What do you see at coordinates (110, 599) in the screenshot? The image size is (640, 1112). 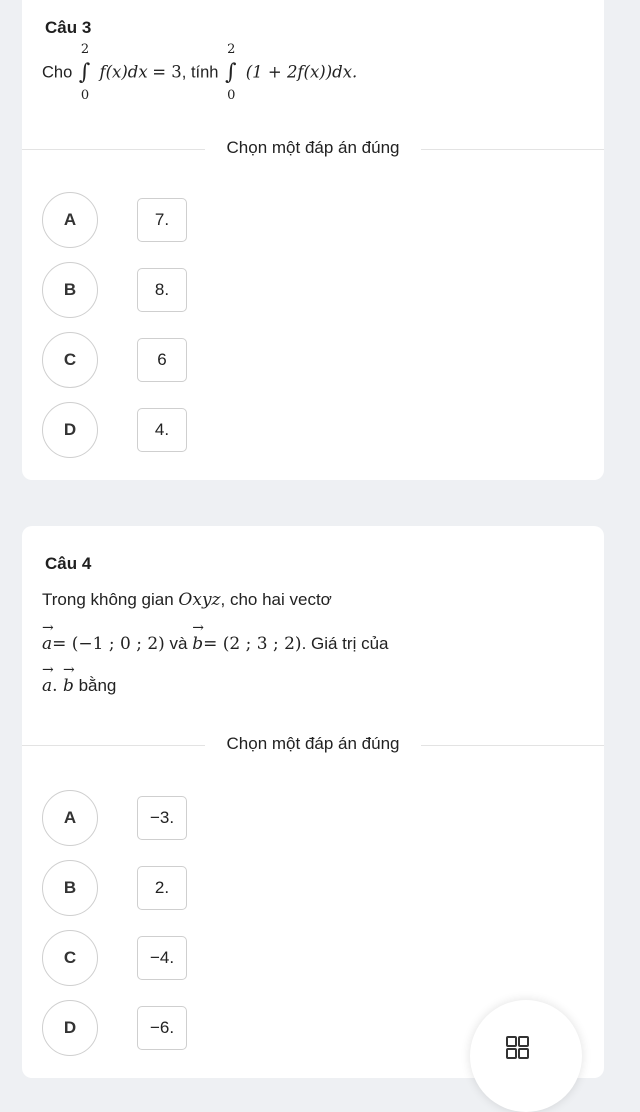 I see `stem-text: Trong không gian` at bounding box center [110, 599].